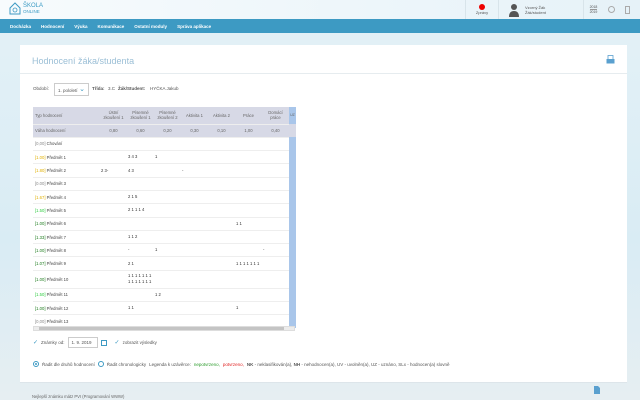  Describe the element at coordinates (150, 26) in the screenshot. I see `nav-other-modules: Ostatní moduly` at that location.